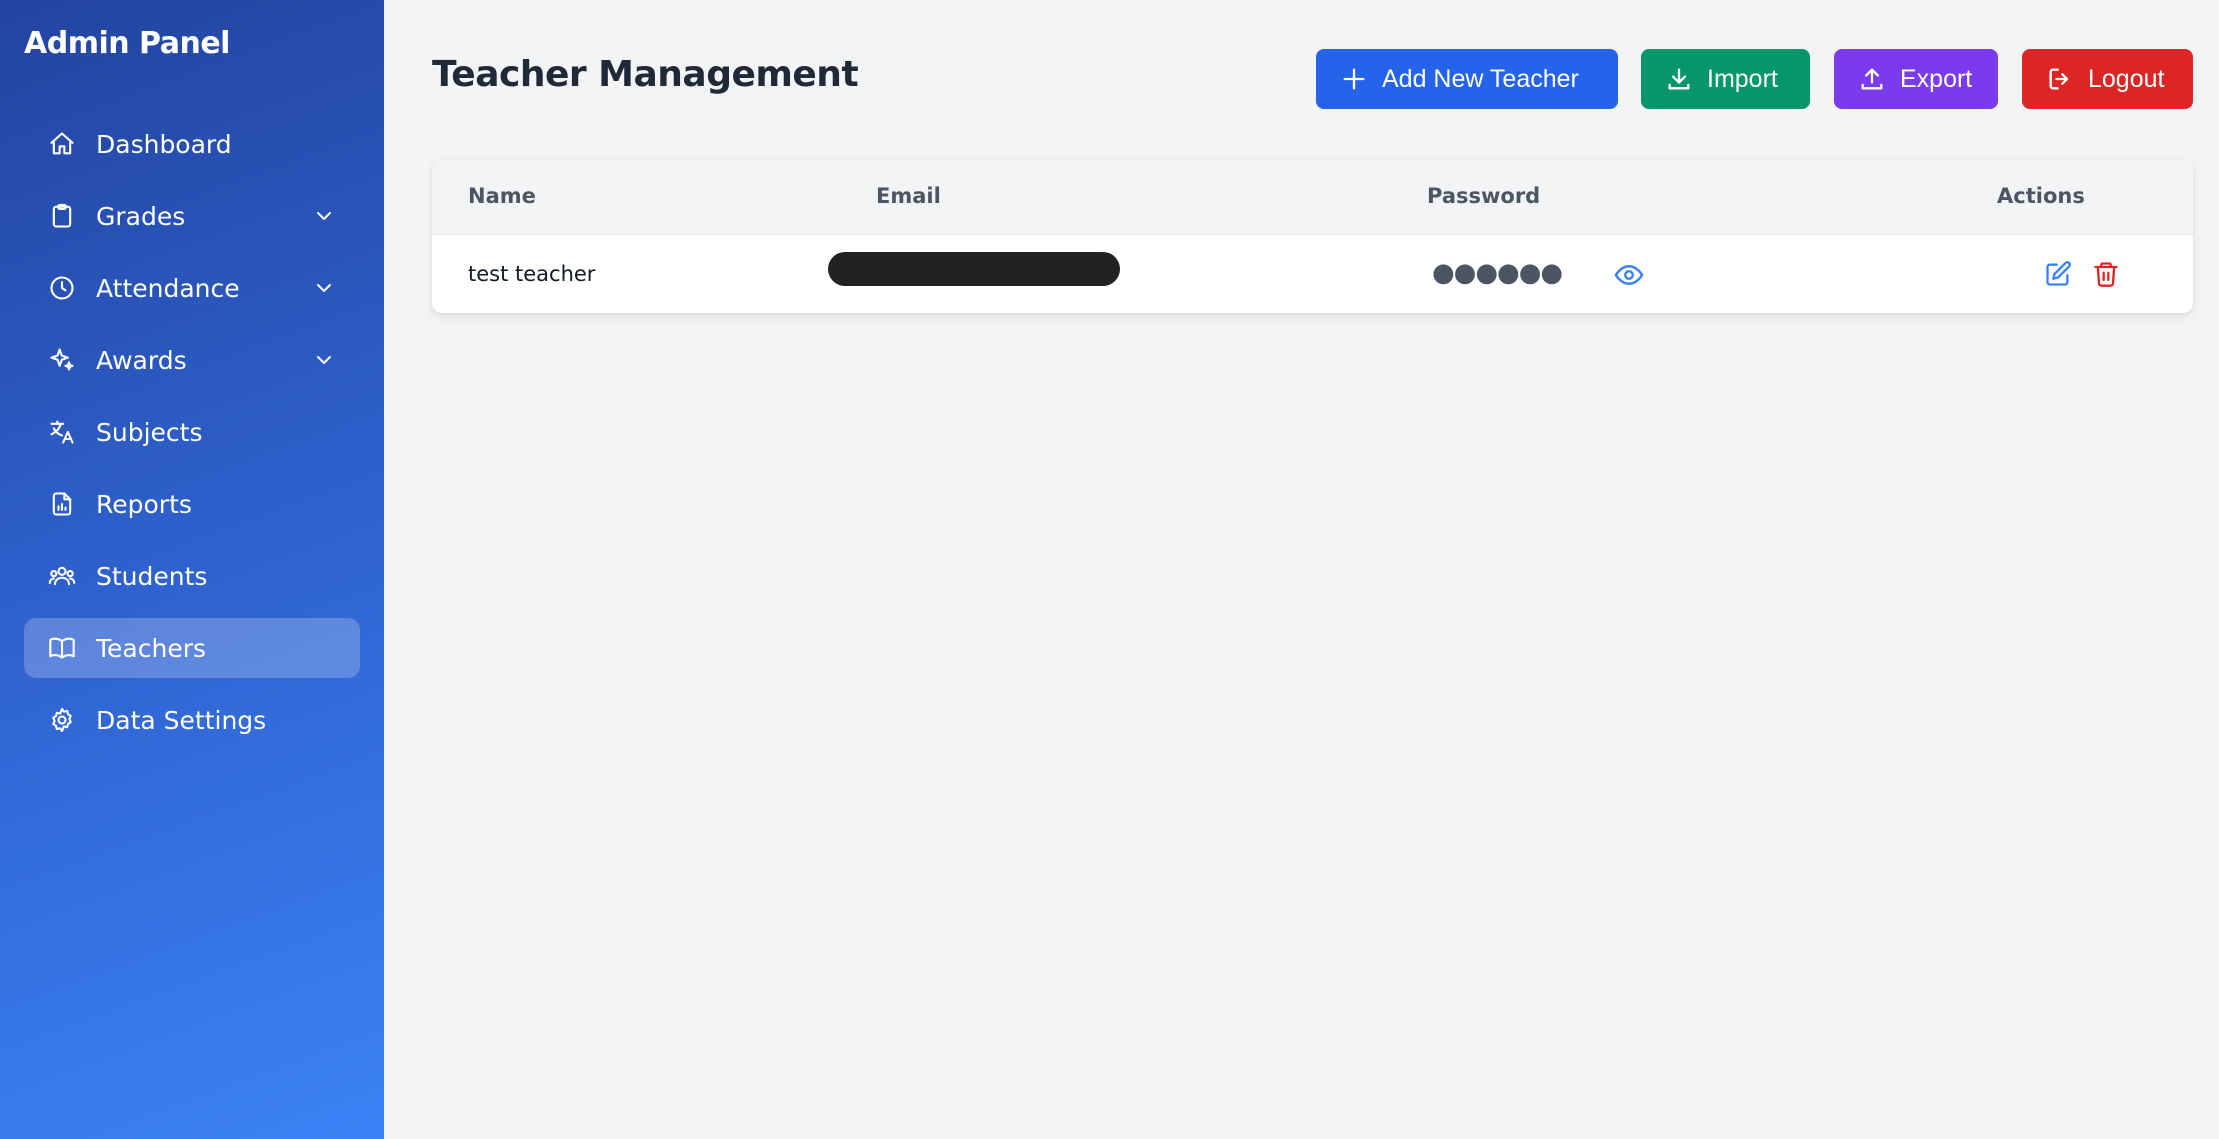 Image resolution: width=2219 pixels, height=1139 pixels. What do you see at coordinates (144, 504) in the screenshot?
I see `sidebar-item-label: Reports` at bounding box center [144, 504].